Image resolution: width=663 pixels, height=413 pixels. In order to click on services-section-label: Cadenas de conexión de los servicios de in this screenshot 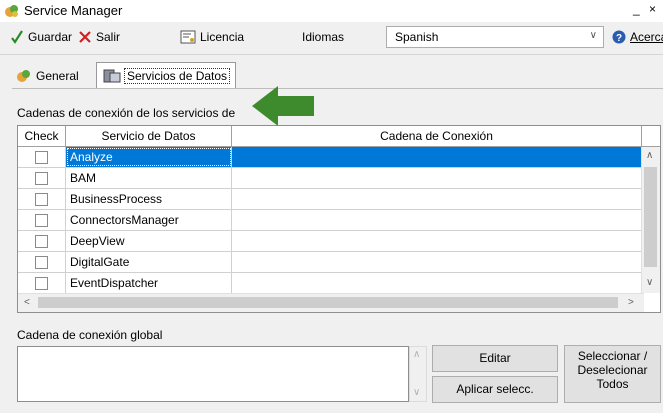, I will do `click(126, 113)`.